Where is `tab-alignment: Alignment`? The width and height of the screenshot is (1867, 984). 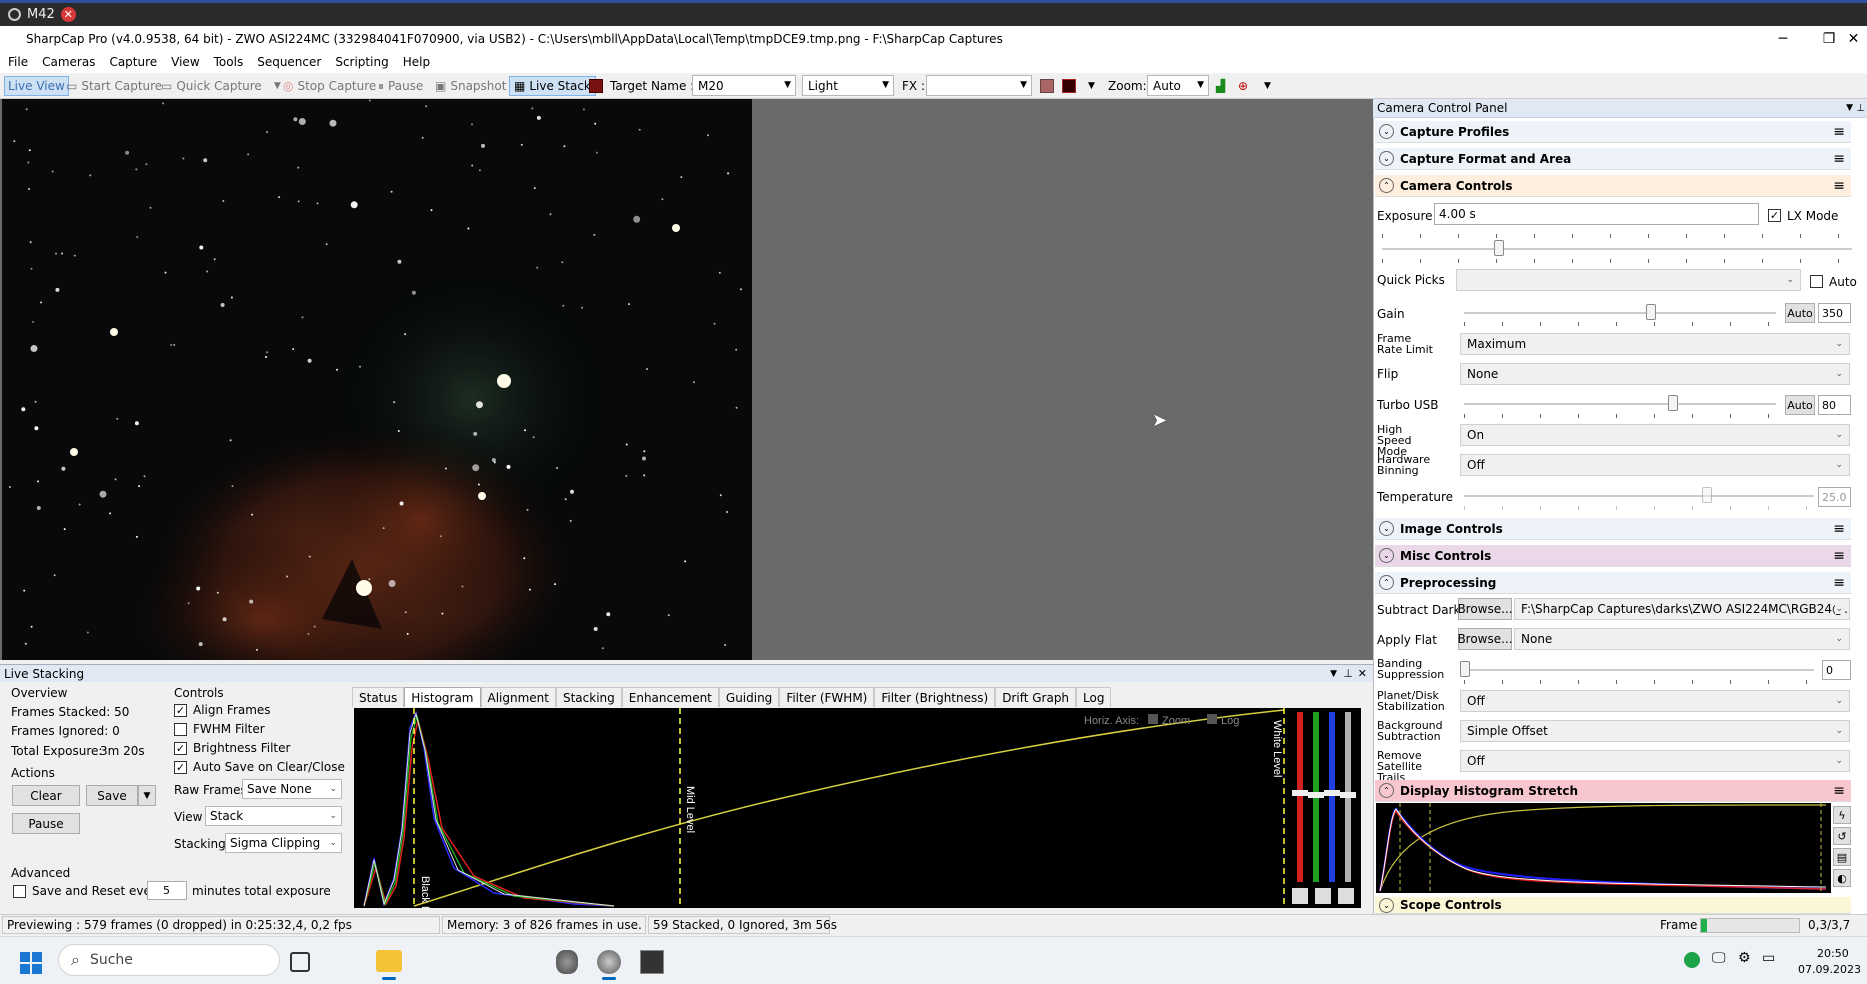 tab-alignment: Alignment is located at coordinates (518, 697).